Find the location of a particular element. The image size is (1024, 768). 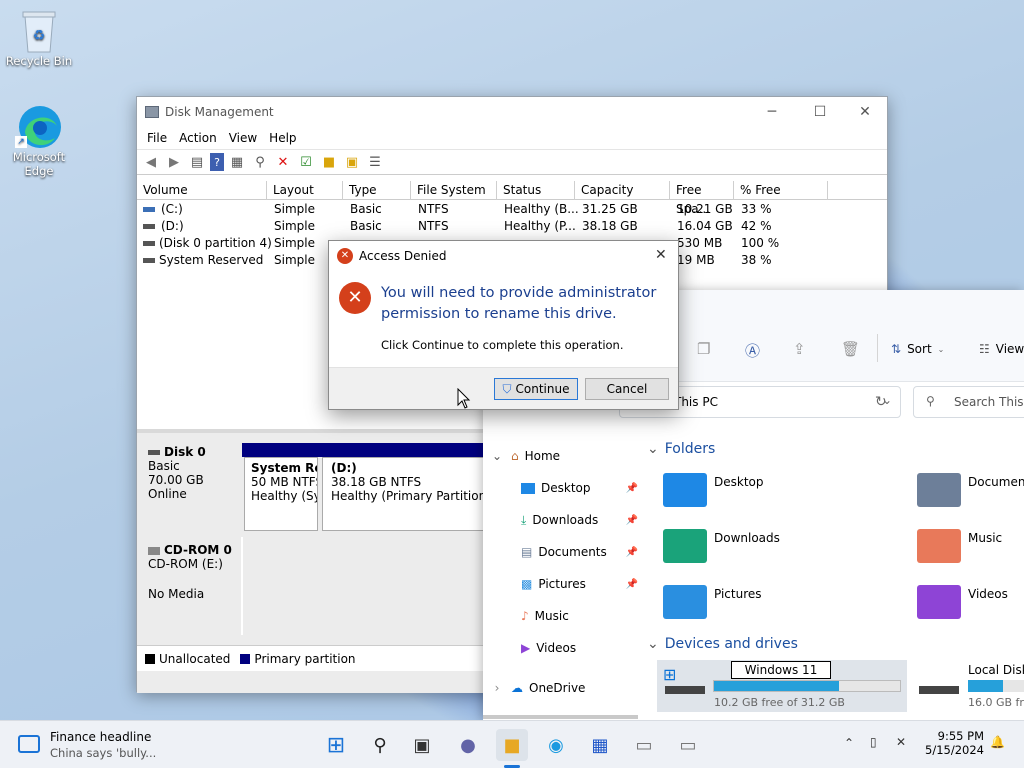

copy-icon: ❐ is located at coordinates (703, 349).